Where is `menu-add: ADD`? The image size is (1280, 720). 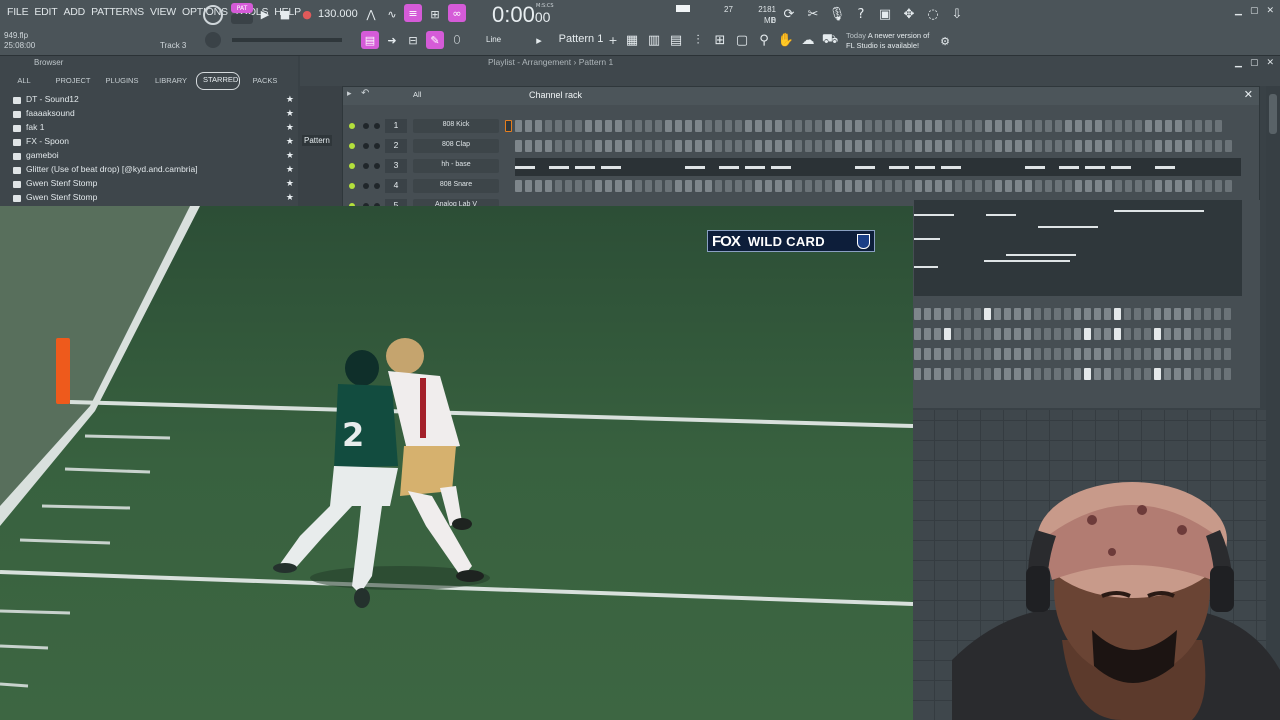 menu-add: ADD is located at coordinates (75, 12).